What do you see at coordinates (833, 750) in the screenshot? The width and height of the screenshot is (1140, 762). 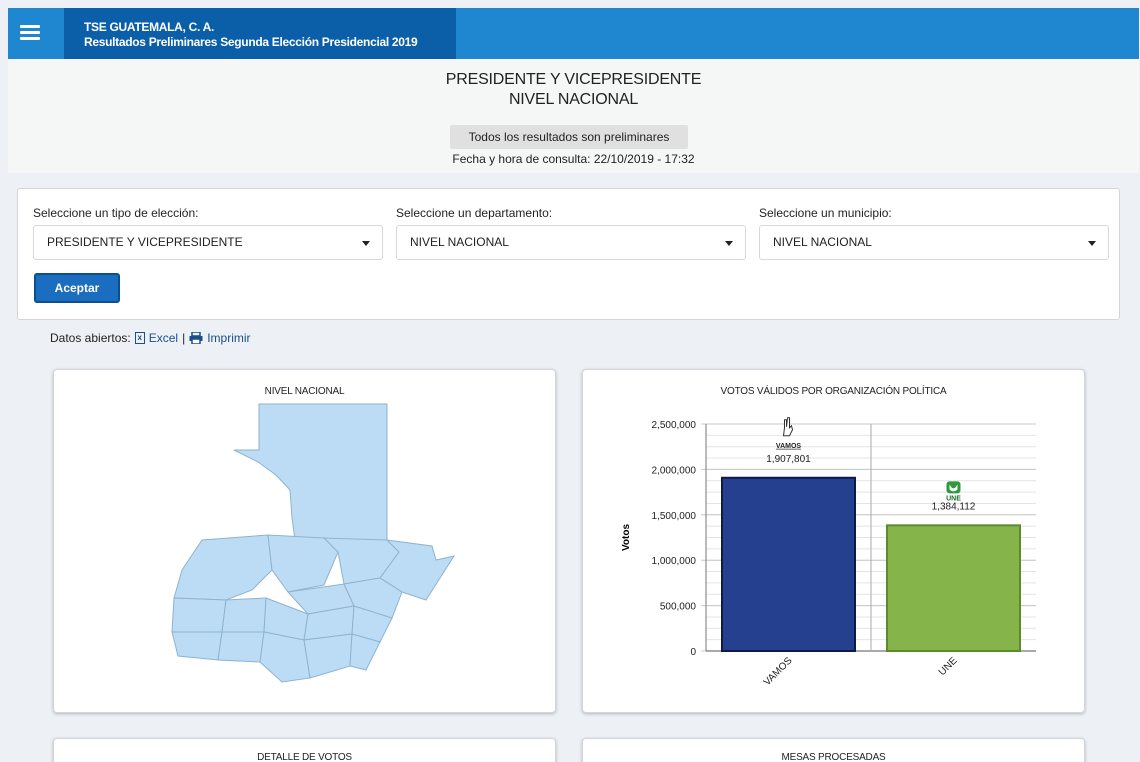 I see `mesas-card: MESAS PROCESADAS` at bounding box center [833, 750].